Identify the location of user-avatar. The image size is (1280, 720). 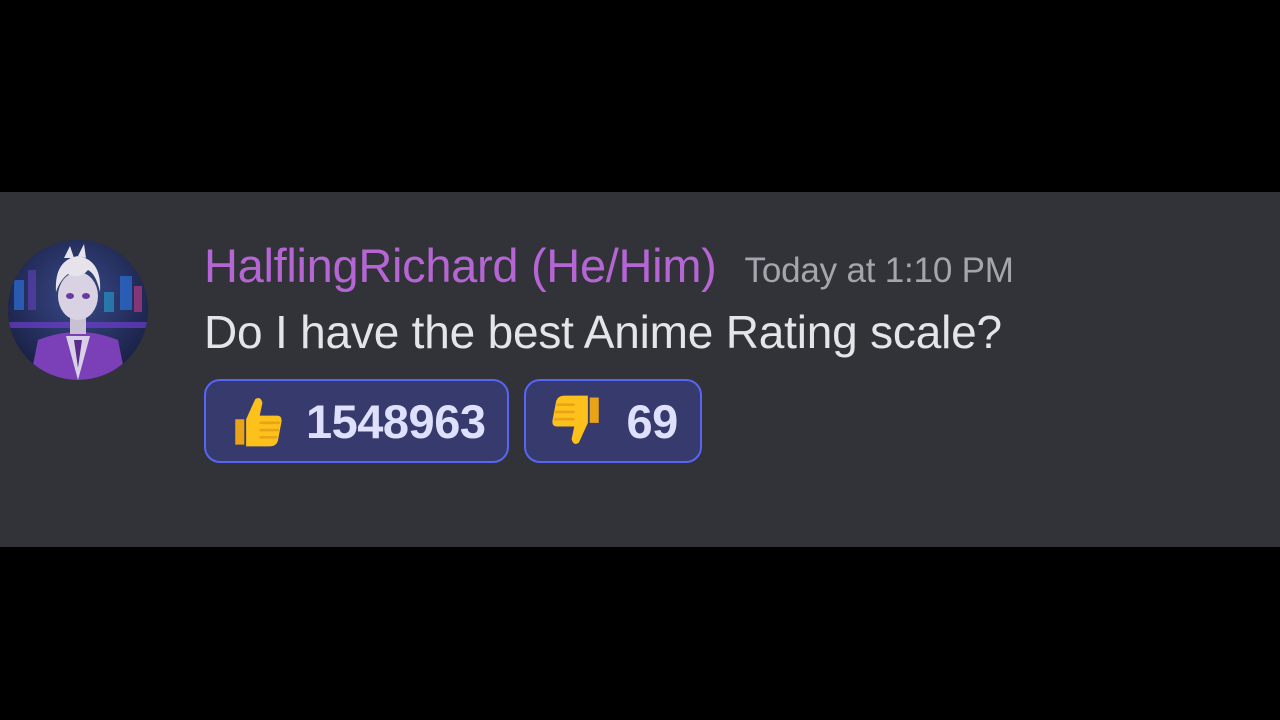
(78, 310).